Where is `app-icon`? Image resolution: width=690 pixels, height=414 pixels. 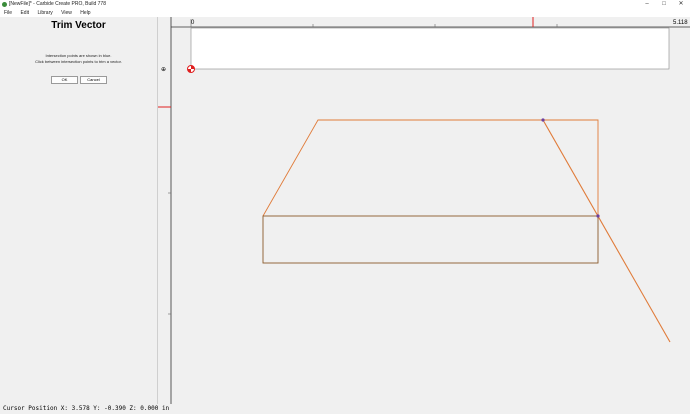
app-icon is located at coordinates (4, 4).